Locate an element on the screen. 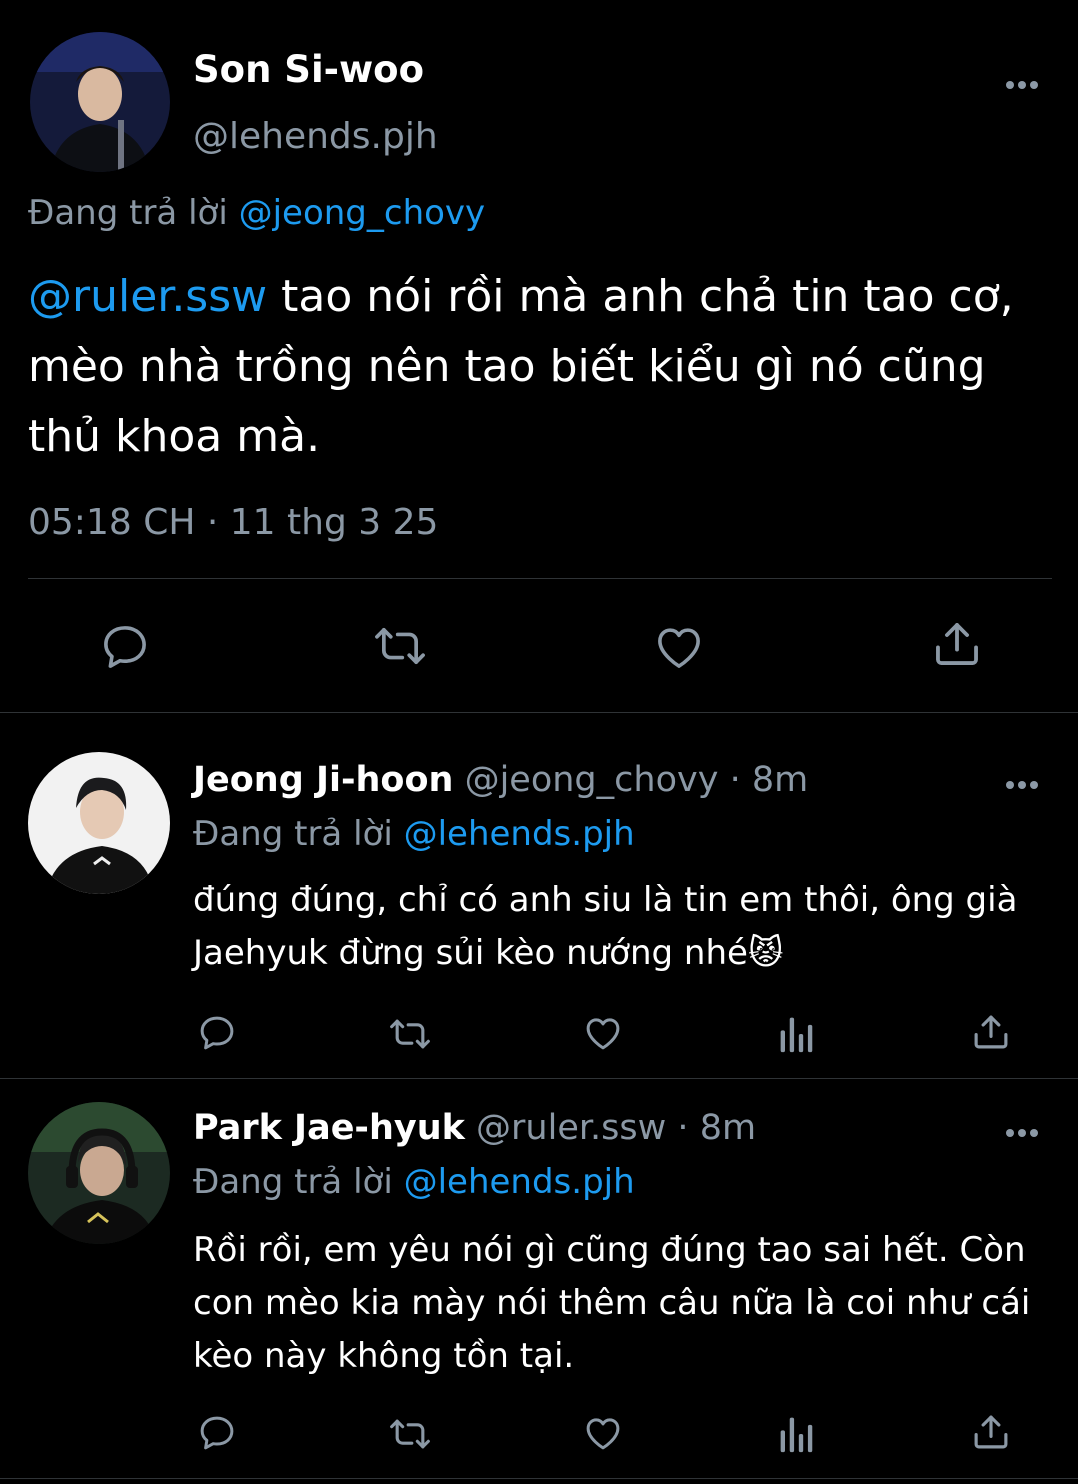  reply-author-name: Jeong Ji-hoon is located at coordinates (323, 780).